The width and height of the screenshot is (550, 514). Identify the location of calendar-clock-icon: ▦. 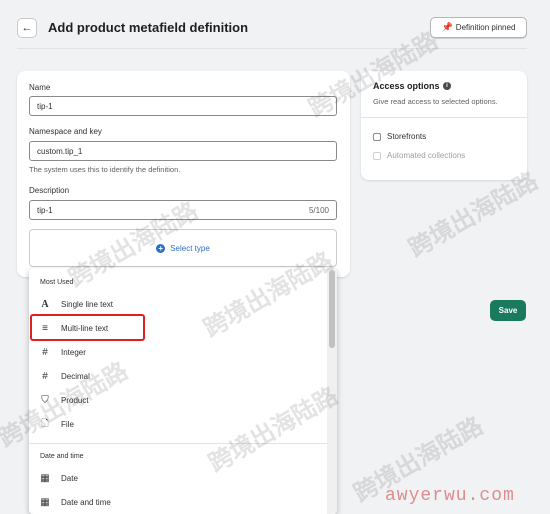
(45, 502).